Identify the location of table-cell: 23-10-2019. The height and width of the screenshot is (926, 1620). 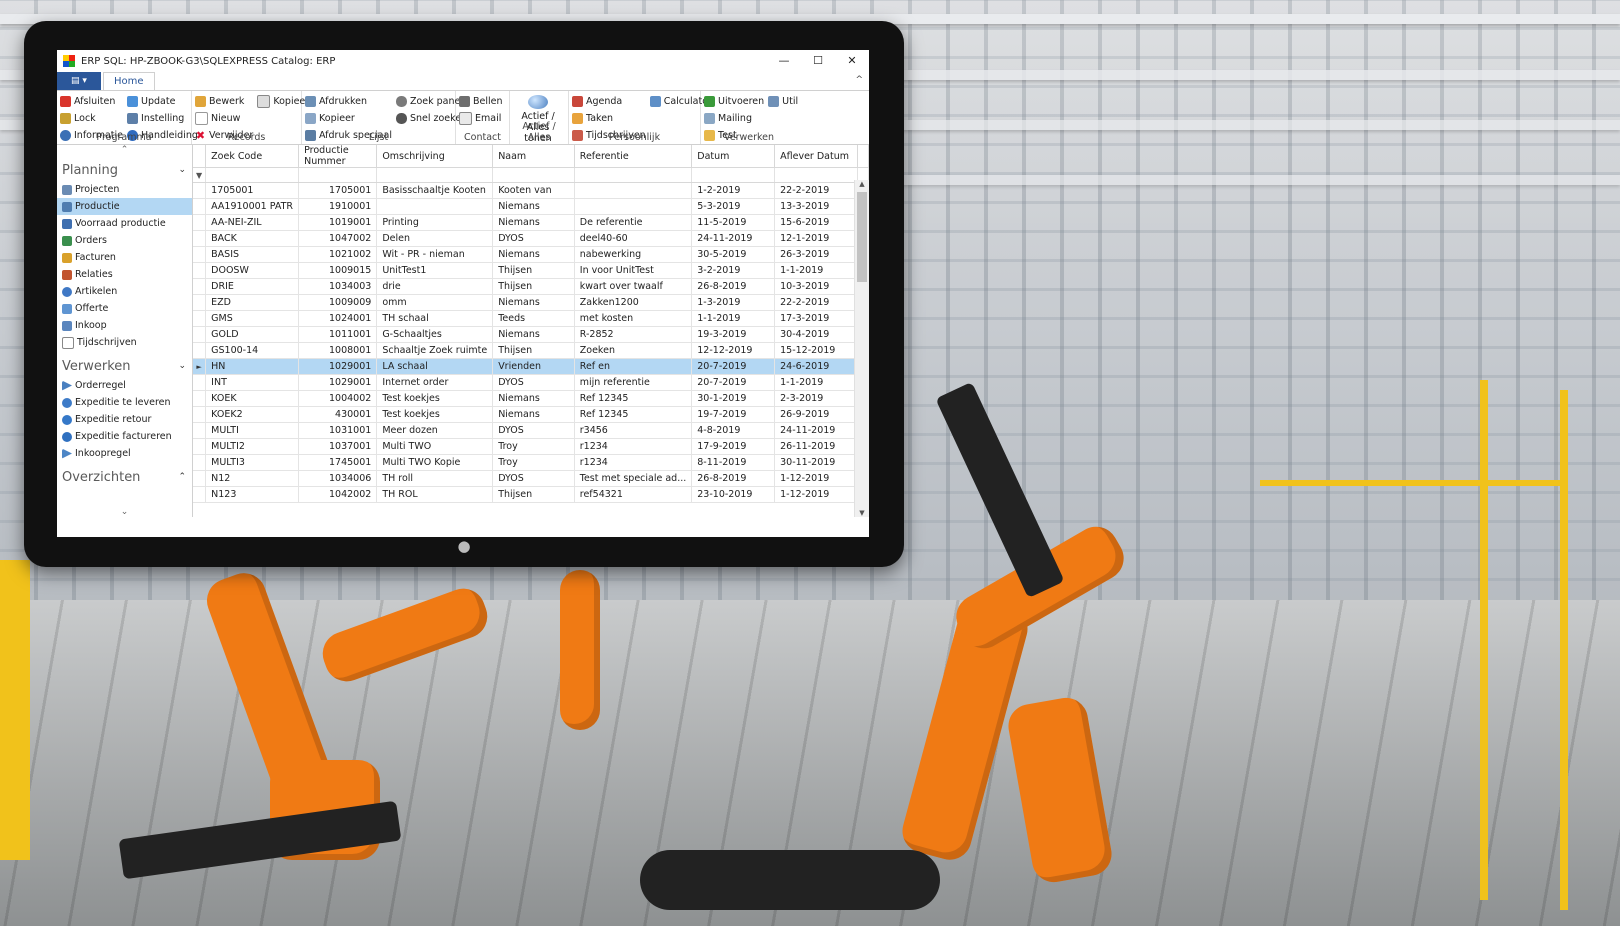
(733, 494).